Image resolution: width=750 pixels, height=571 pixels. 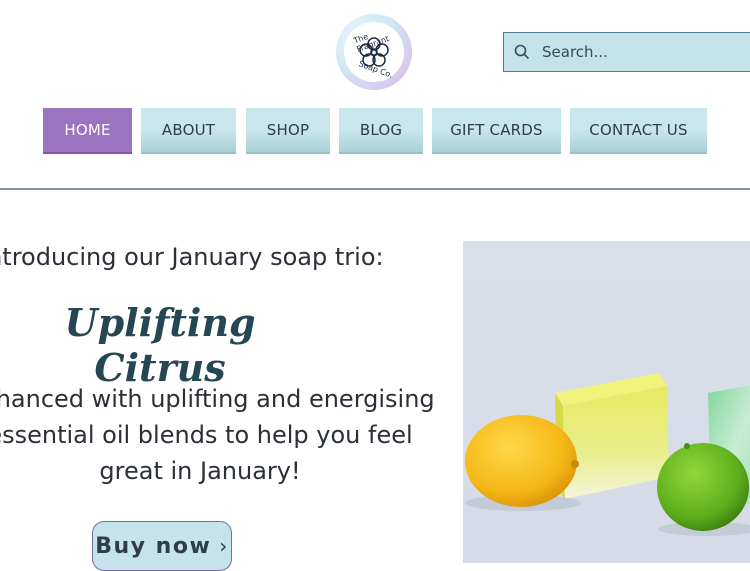 I want to click on nav-item-blog: BLOG, so click(x=381, y=131).